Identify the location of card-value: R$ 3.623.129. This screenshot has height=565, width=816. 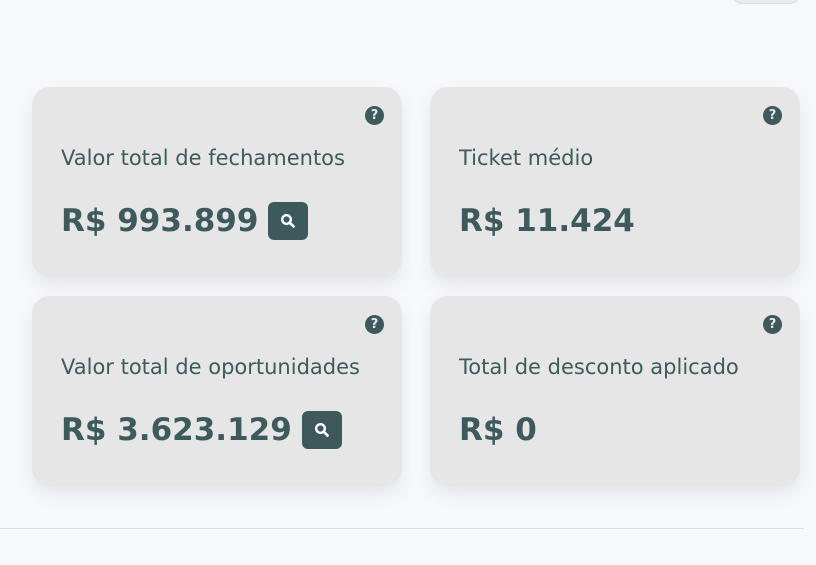
(176, 430).